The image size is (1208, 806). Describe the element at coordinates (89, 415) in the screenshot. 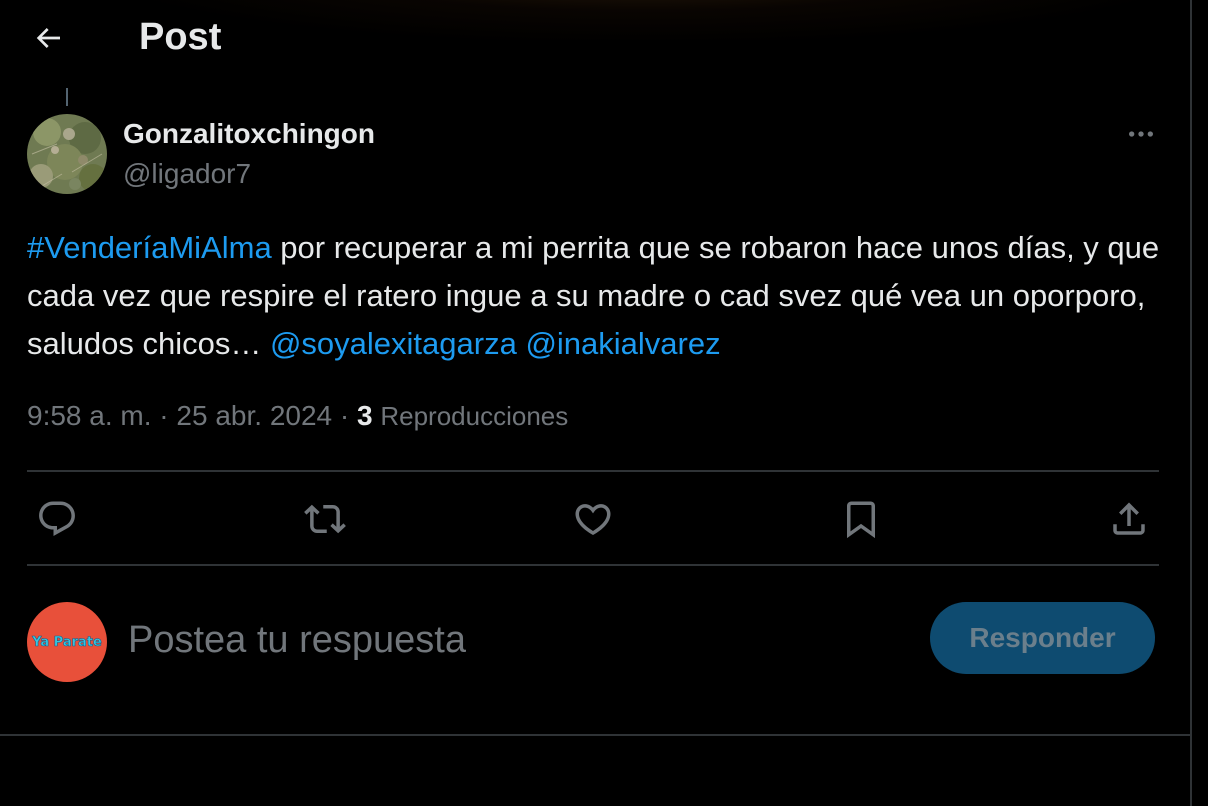

I see `post-time: 9:58 a. m.` at that location.